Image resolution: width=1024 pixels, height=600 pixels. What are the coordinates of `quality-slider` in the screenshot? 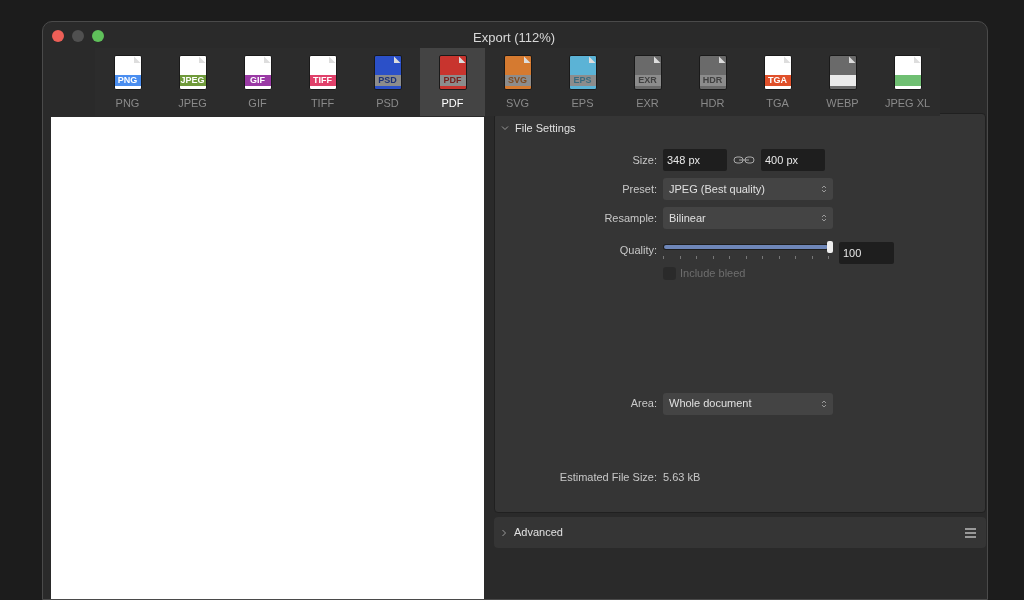 It's located at (748, 246).